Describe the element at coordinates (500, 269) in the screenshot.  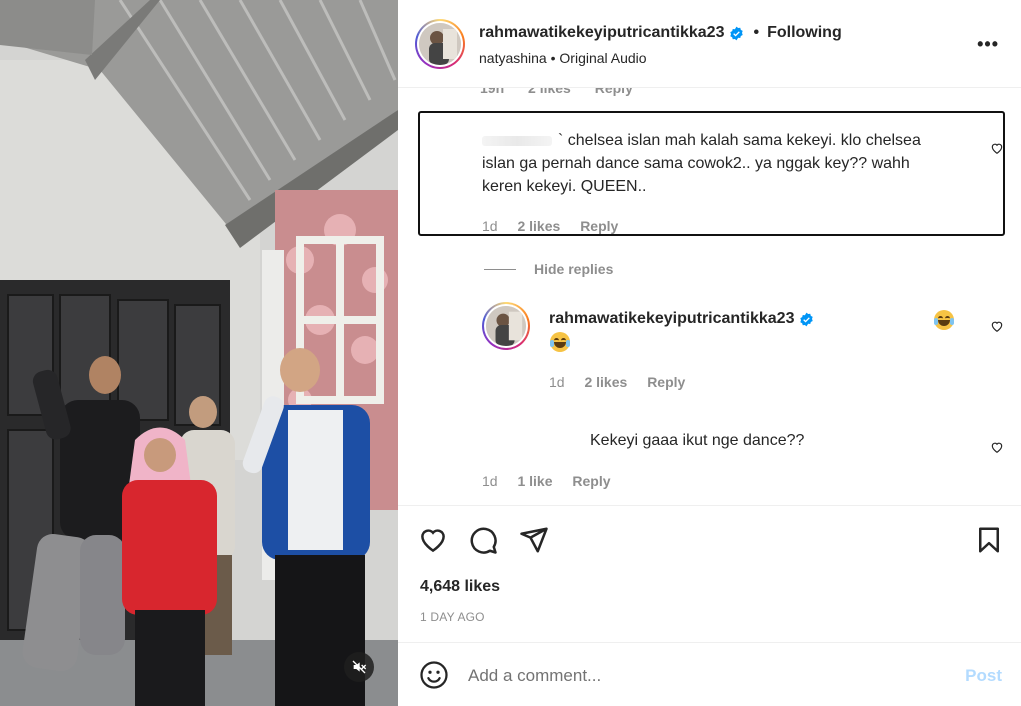
I see `replies-divider-line` at that location.